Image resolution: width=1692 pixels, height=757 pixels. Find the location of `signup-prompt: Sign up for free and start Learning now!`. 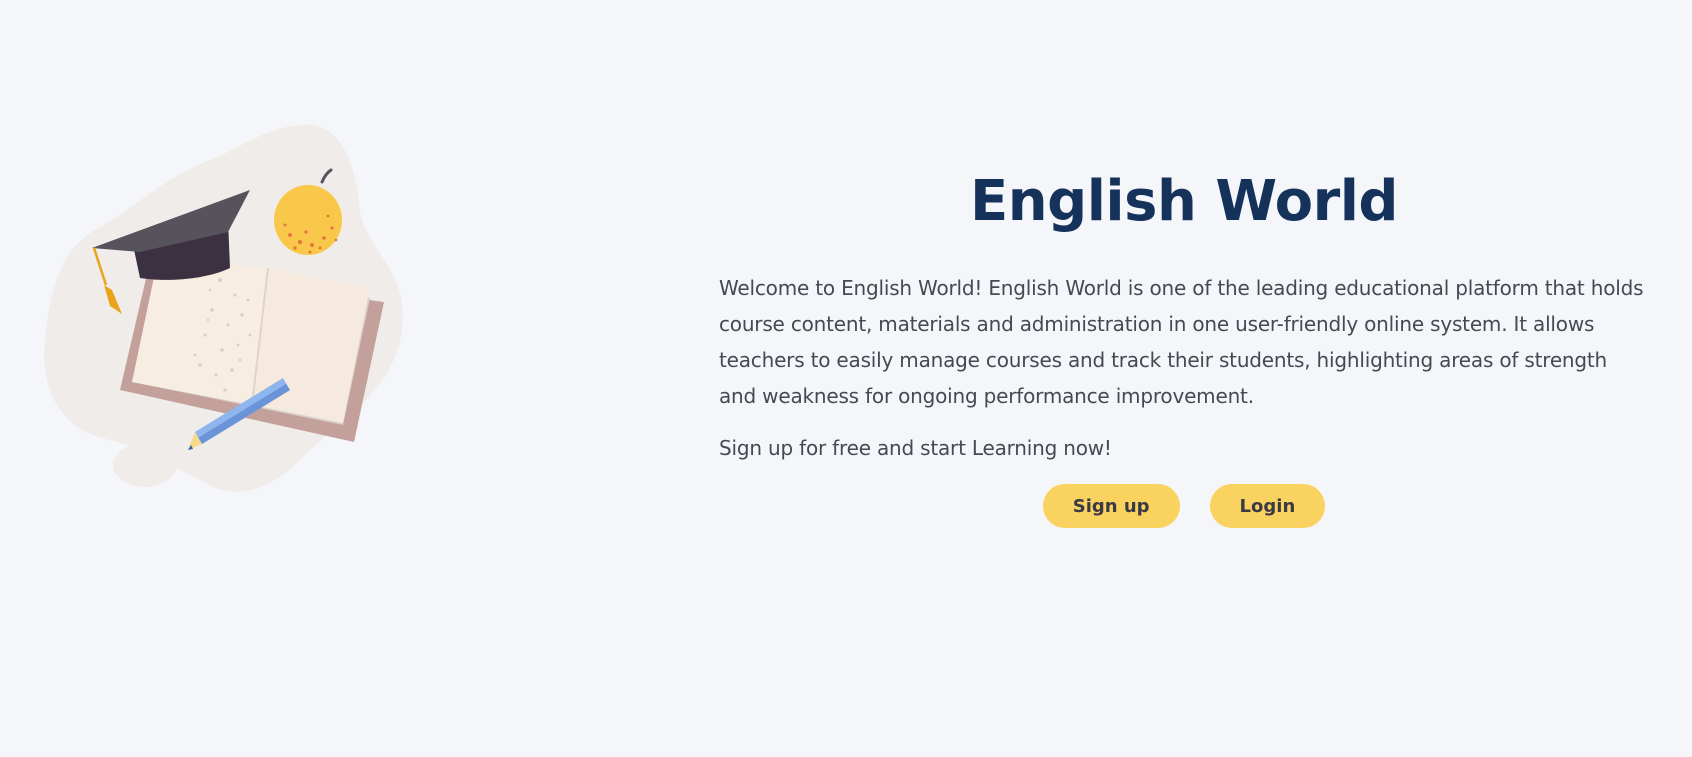

signup-prompt: Sign up for free and start Learning now! is located at coordinates (915, 448).